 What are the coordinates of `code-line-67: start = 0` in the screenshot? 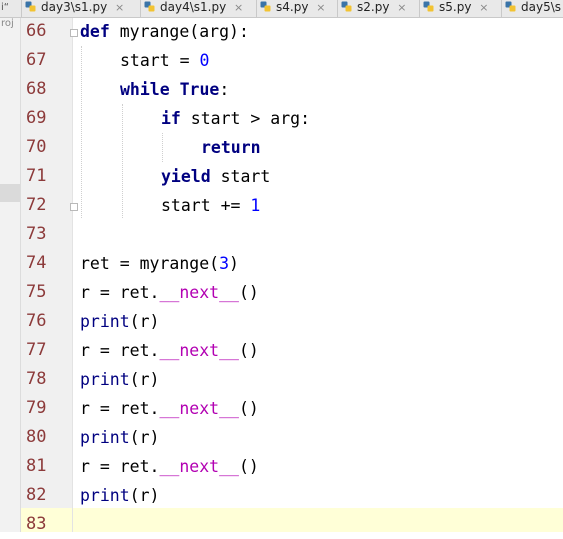 It's located at (164, 60).